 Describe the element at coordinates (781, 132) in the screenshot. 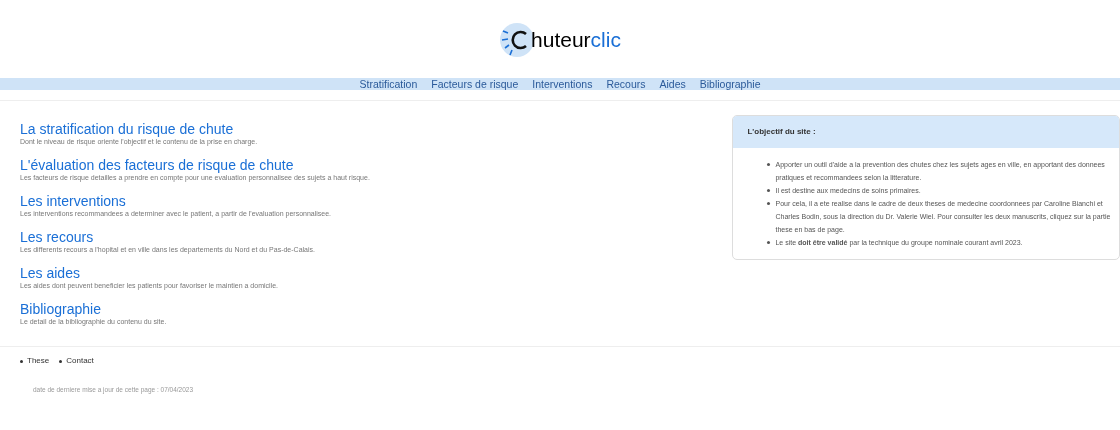

I see `card-title: L'objectif du site :` at that location.